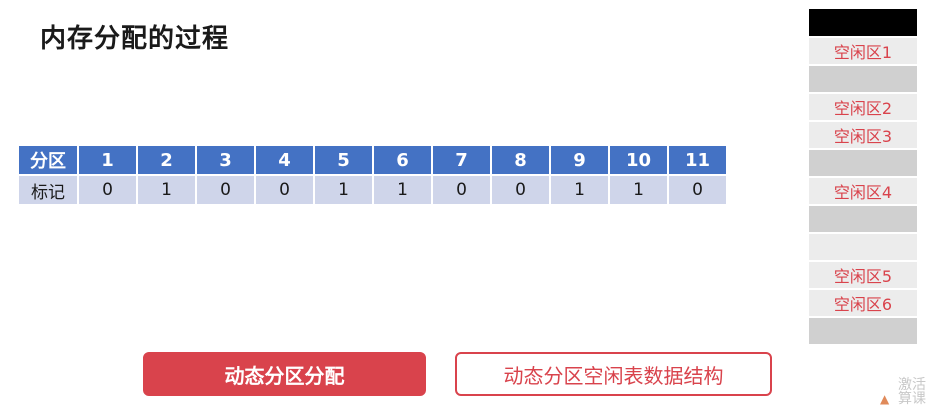  Describe the element at coordinates (108, 160) in the screenshot. I see `partition-number: 1` at that location.